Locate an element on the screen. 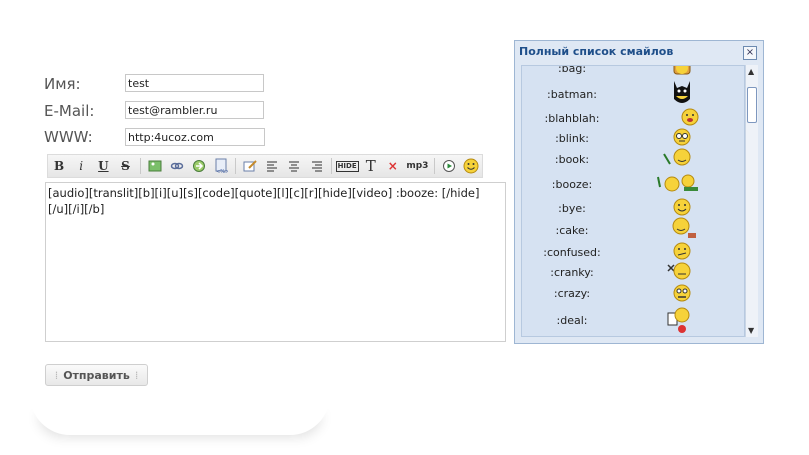 This screenshot has width=809, height=455. video-icon is located at coordinates (449, 166).